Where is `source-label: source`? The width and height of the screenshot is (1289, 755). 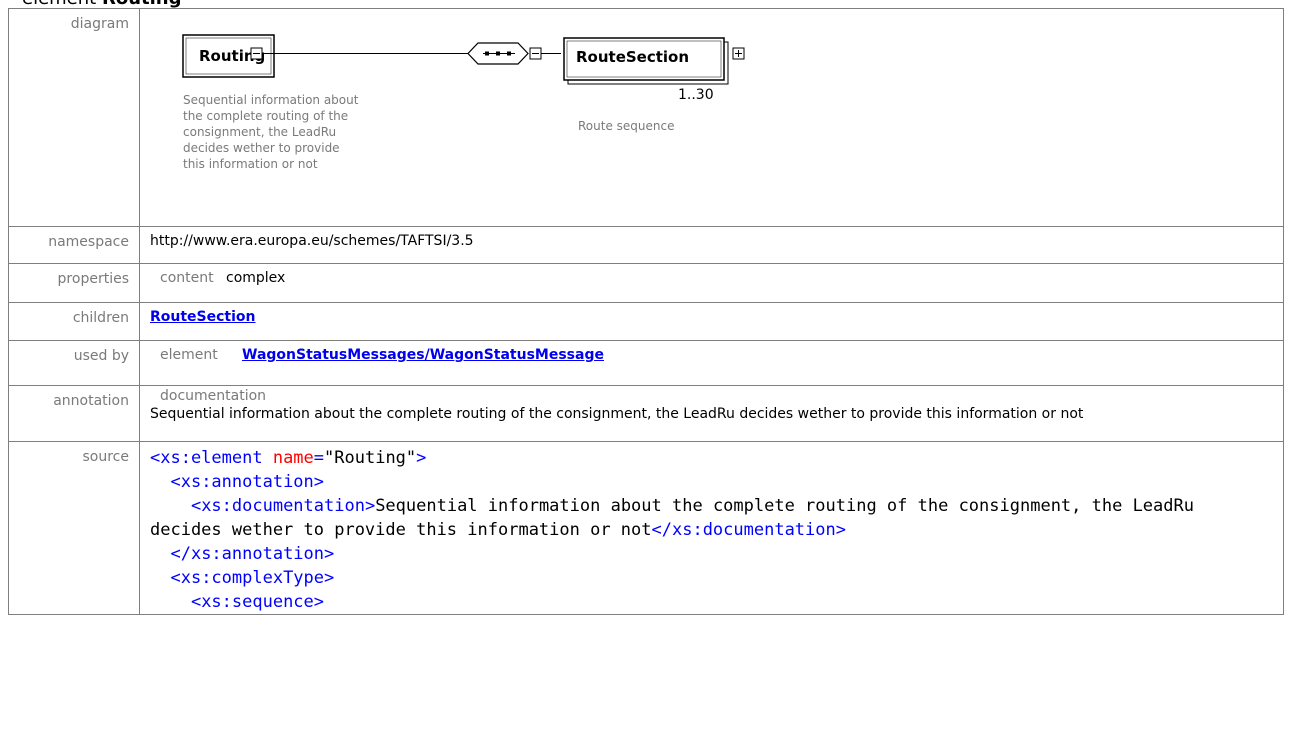 source-label: source is located at coordinates (74, 528).